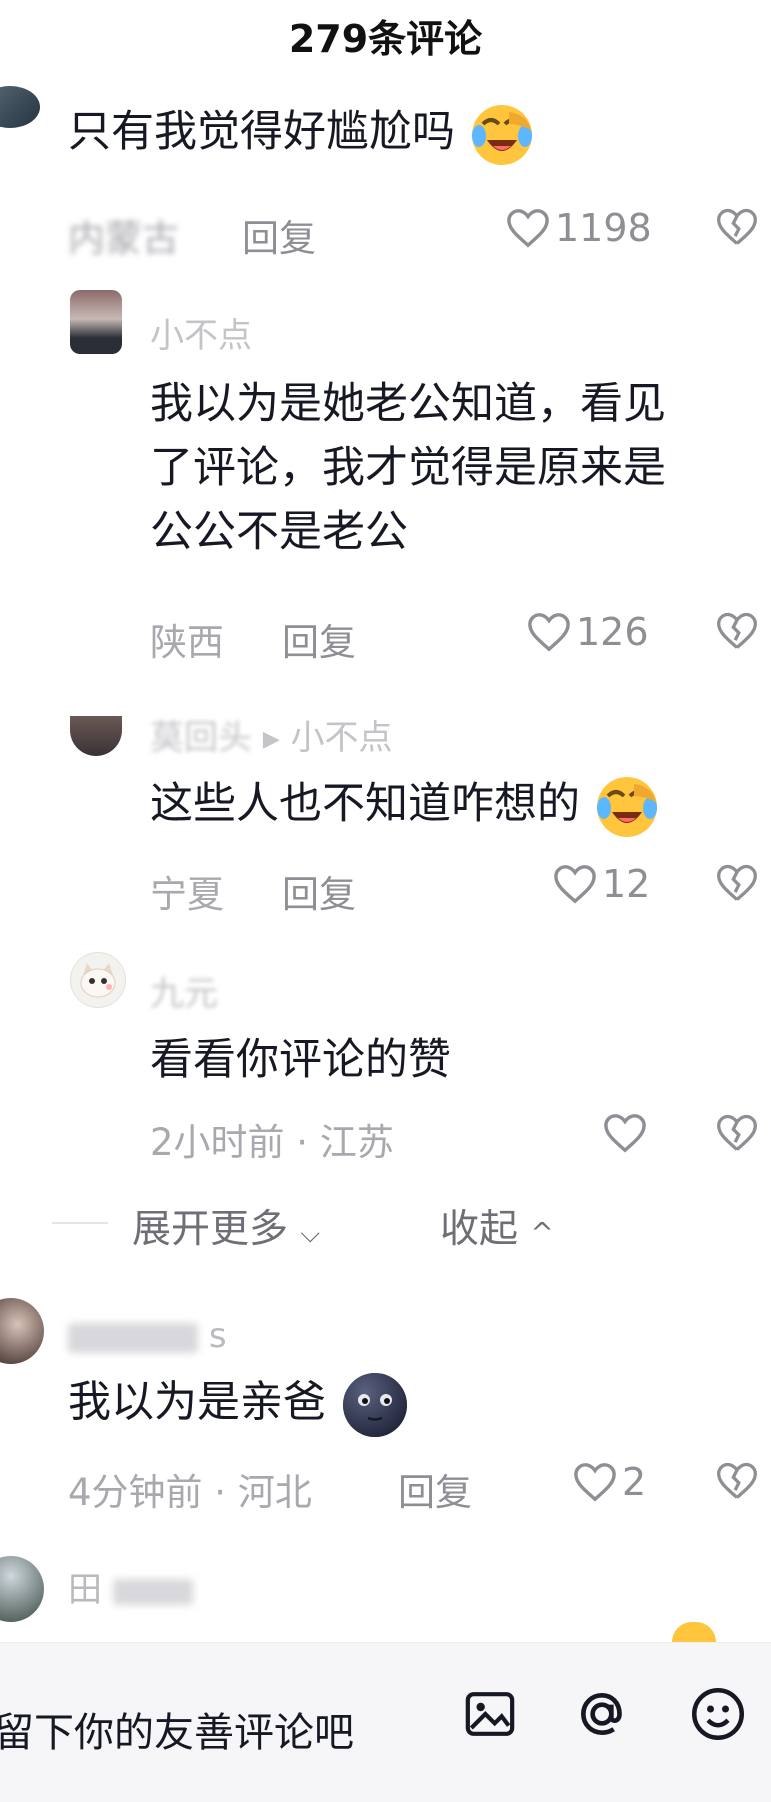  I want to click on like-button: 126, so click(587, 632).